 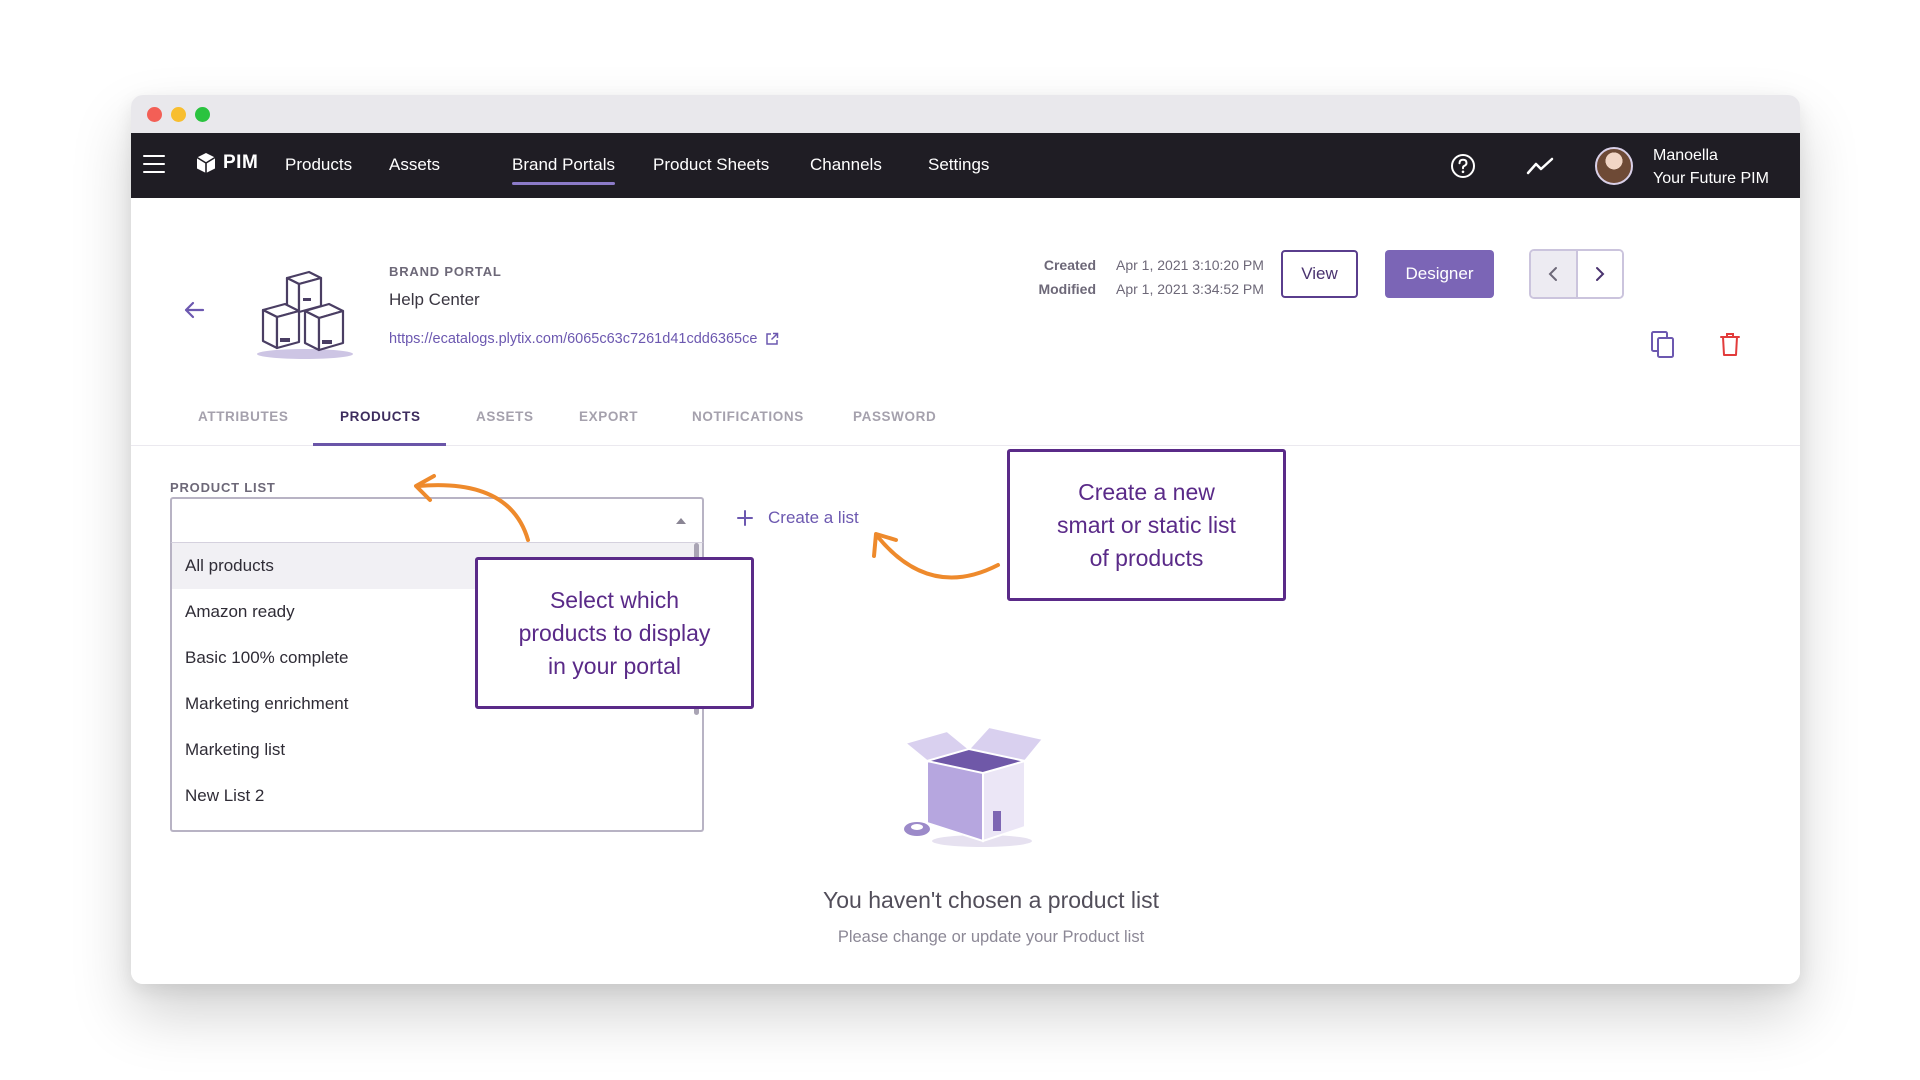 I want to click on active-tab-indicator, so click(x=379, y=444).